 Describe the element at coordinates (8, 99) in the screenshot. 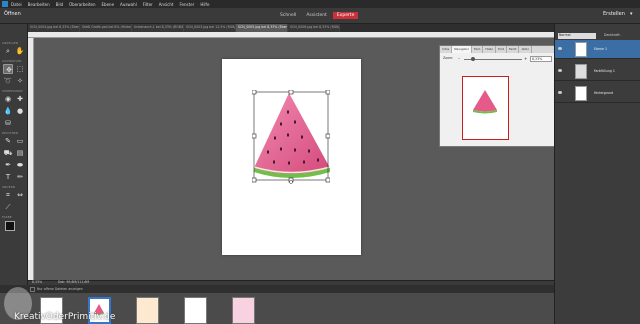

I see `eye-tool-icon: ◉` at that location.